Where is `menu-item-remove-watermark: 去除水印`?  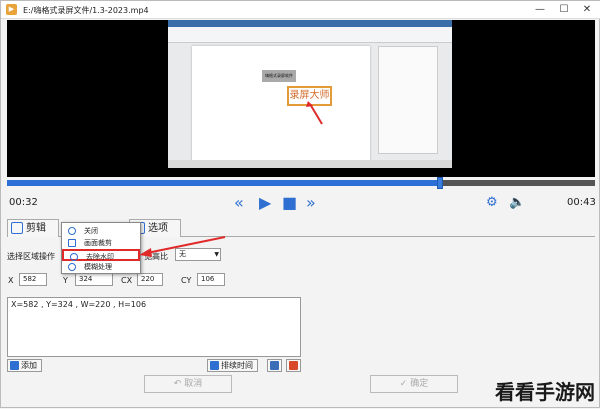 menu-item-remove-watermark: 去除水印 is located at coordinates (101, 255).